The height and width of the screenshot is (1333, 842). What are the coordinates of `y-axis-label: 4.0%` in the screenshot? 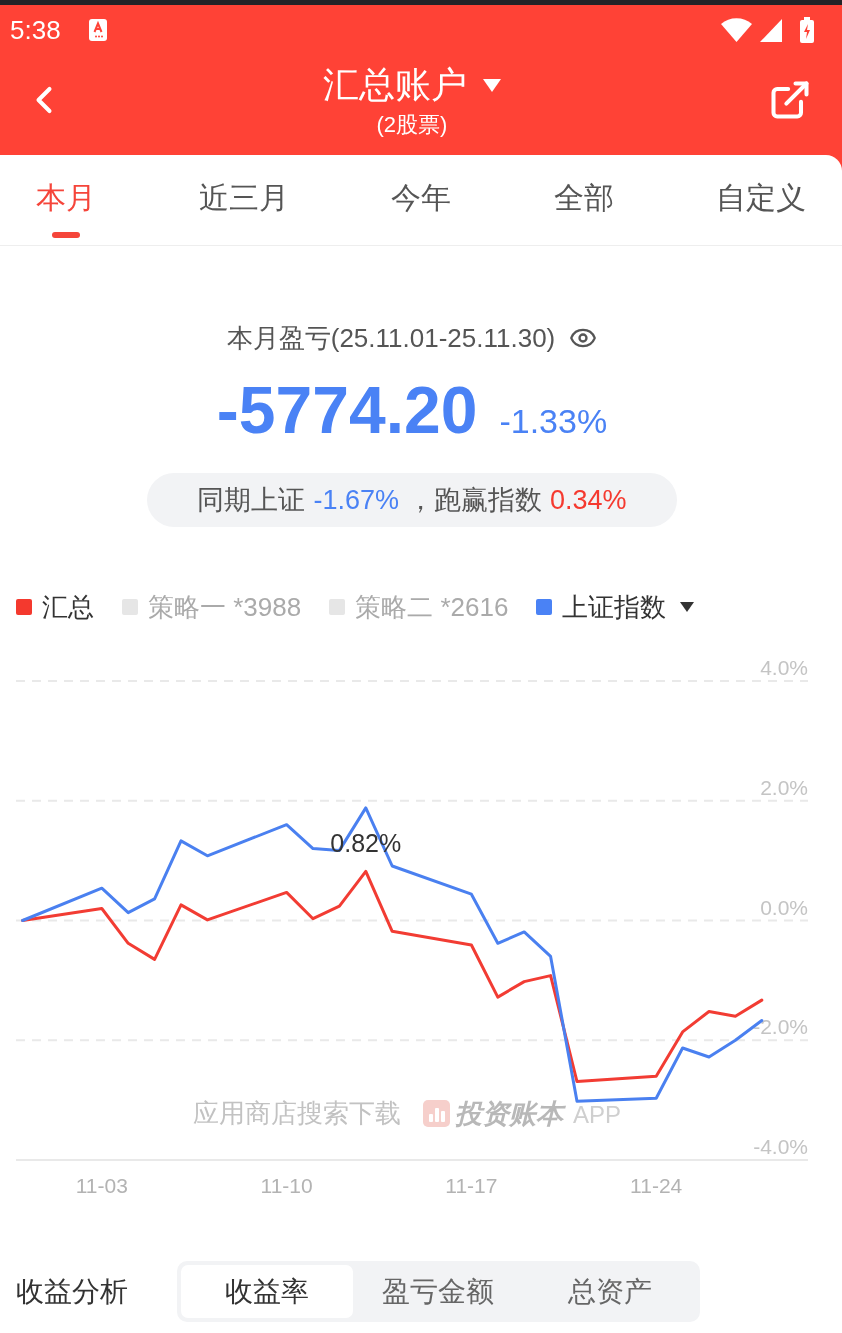 It's located at (784, 667).